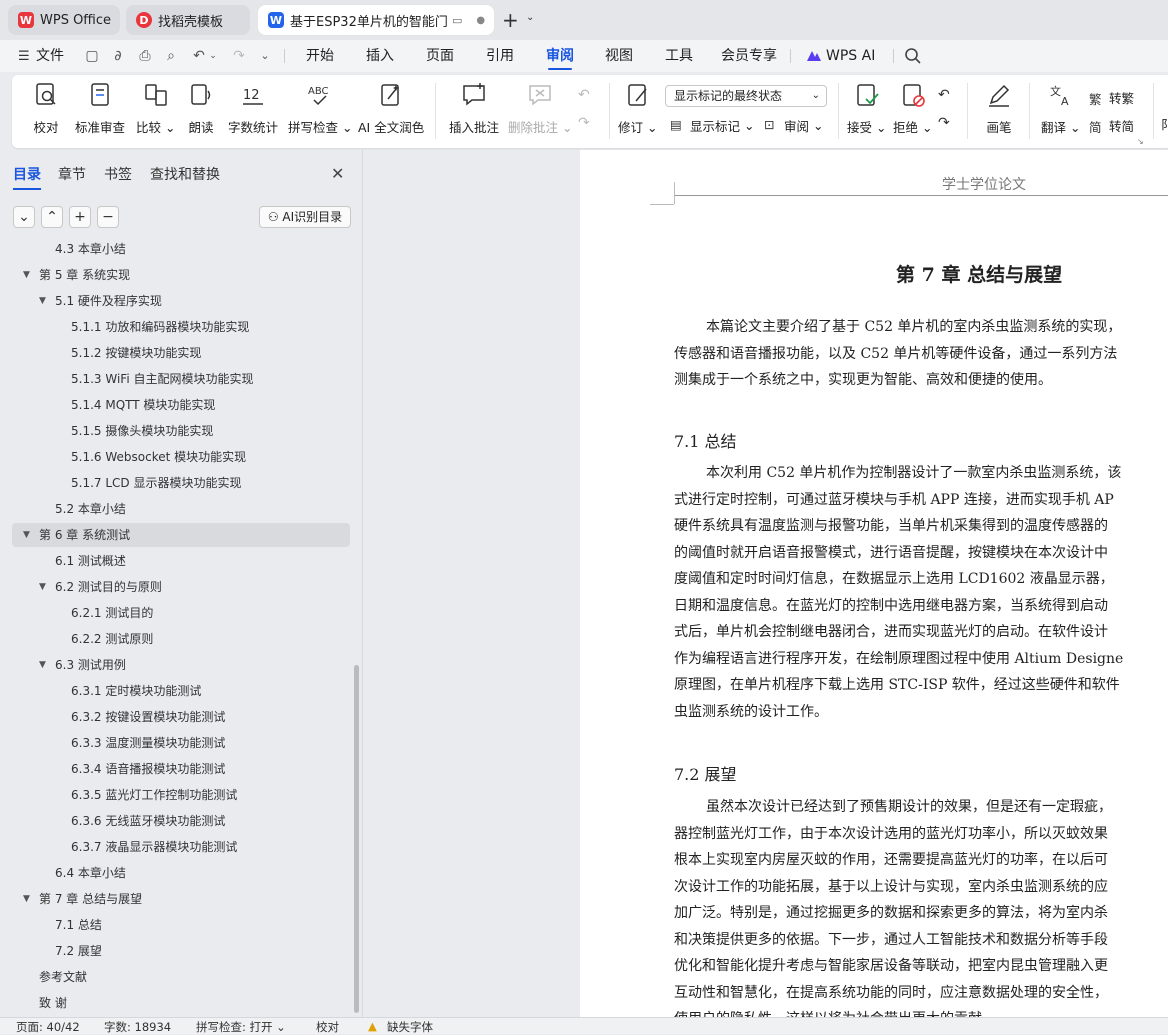  I want to click on toc-item: 5.1.5 摄像头模块功能实现, so click(142, 431).